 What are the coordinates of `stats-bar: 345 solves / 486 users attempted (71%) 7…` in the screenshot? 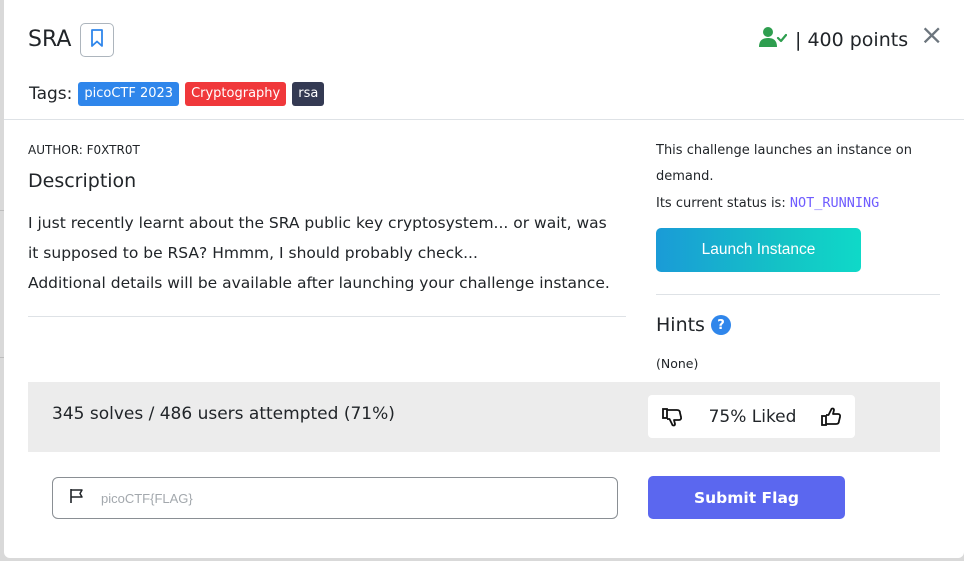 It's located at (484, 417).